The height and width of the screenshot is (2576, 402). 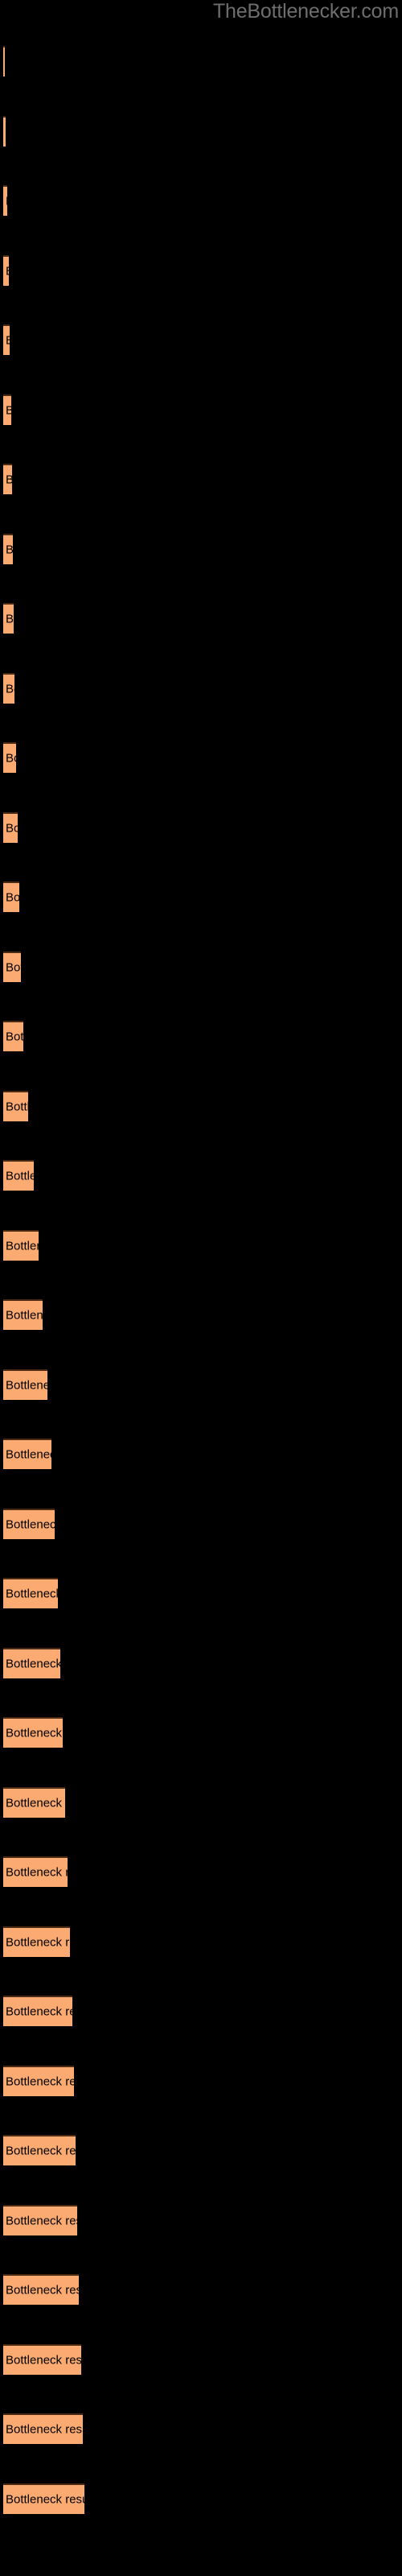 I want to click on bar-result-36: Bottleneck result, so click(x=43, y=2498).